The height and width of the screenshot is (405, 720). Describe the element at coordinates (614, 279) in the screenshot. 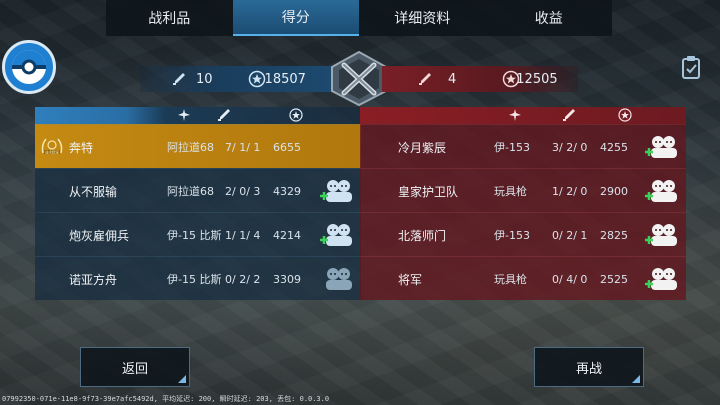

I see `points-value: 2525` at that location.